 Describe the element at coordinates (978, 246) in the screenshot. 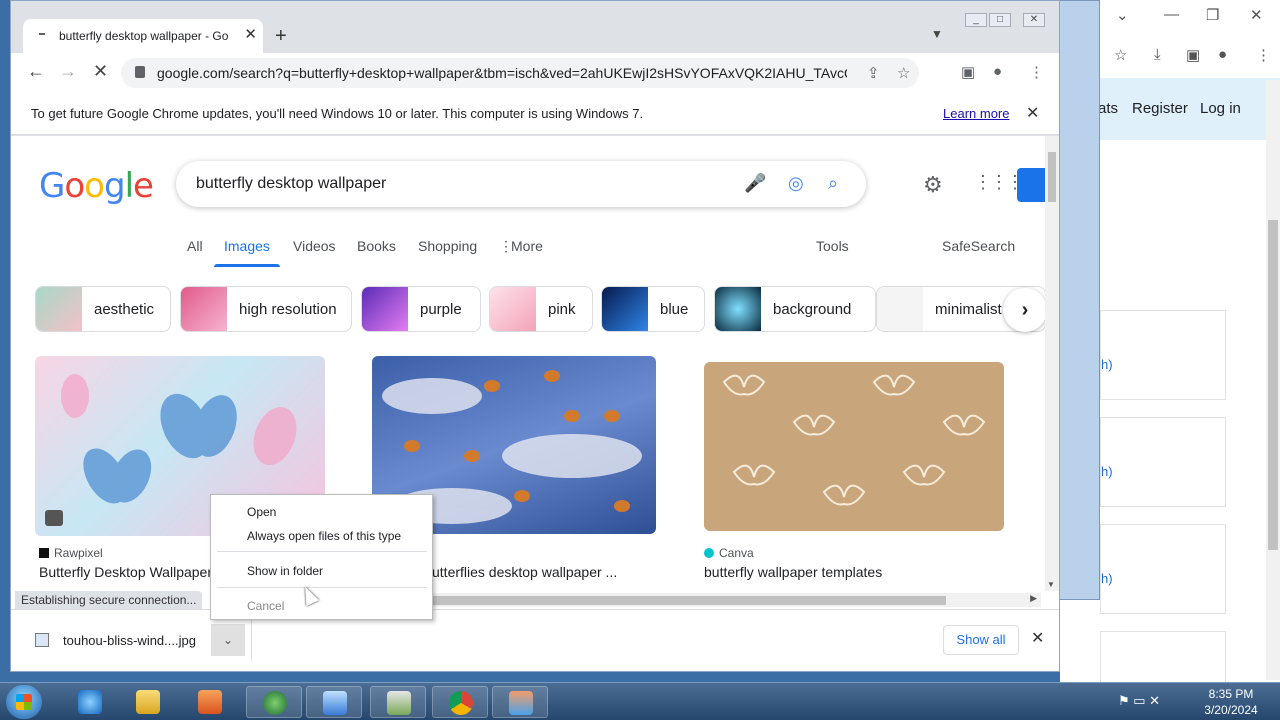

I see `safesearch-button: SafeSearch` at that location.